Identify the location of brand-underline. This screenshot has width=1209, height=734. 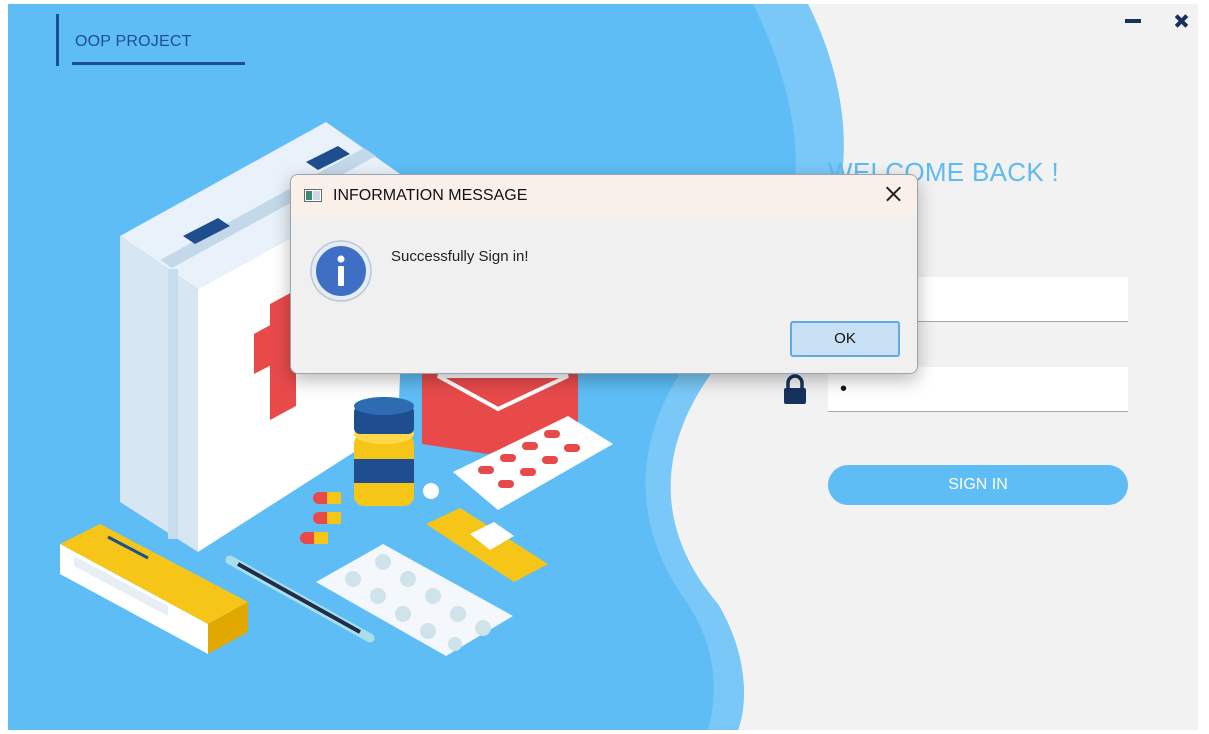
(158, 63).